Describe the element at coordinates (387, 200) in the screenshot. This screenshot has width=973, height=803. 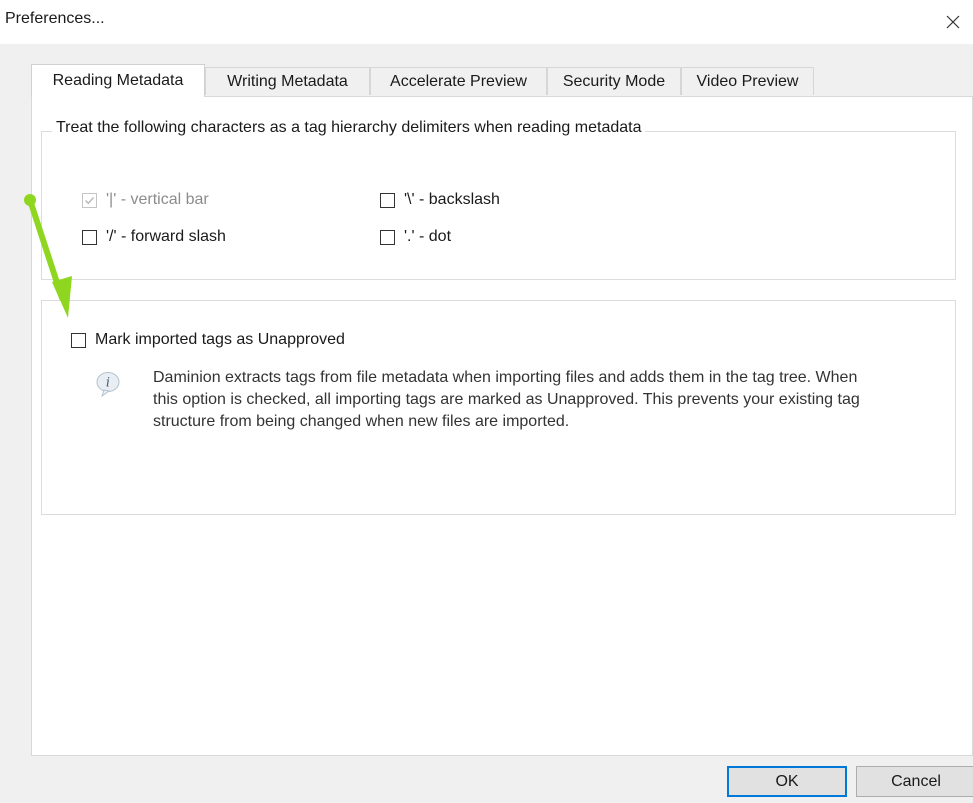
I see `backslash-checkbox` at that location.